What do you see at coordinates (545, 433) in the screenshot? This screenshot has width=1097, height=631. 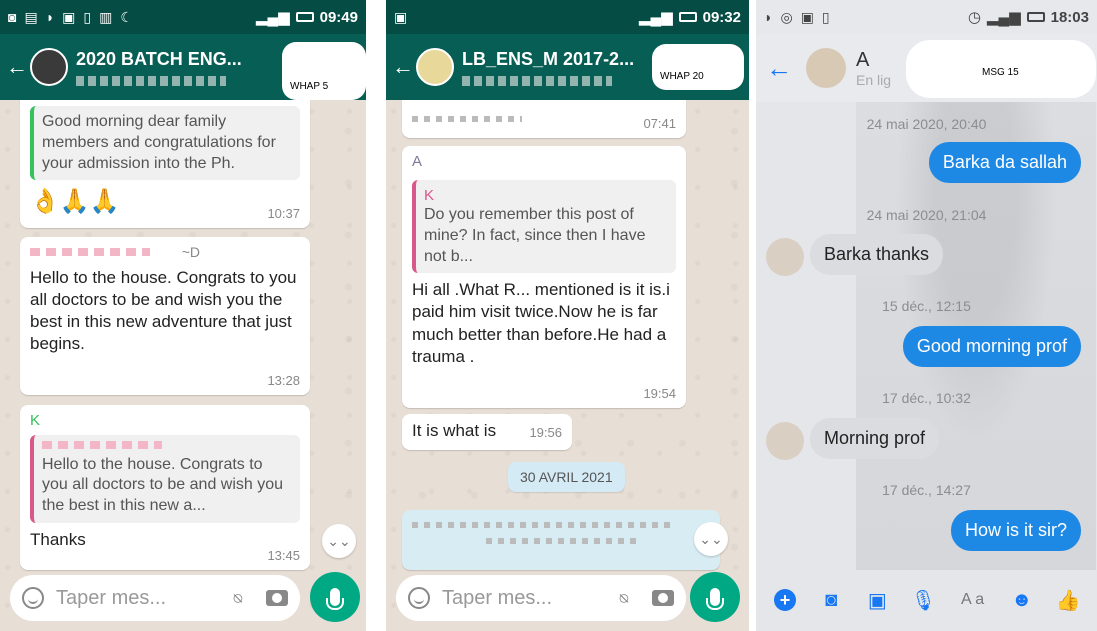 I see `message-time: 19:56` at bounding box center [545, 433].